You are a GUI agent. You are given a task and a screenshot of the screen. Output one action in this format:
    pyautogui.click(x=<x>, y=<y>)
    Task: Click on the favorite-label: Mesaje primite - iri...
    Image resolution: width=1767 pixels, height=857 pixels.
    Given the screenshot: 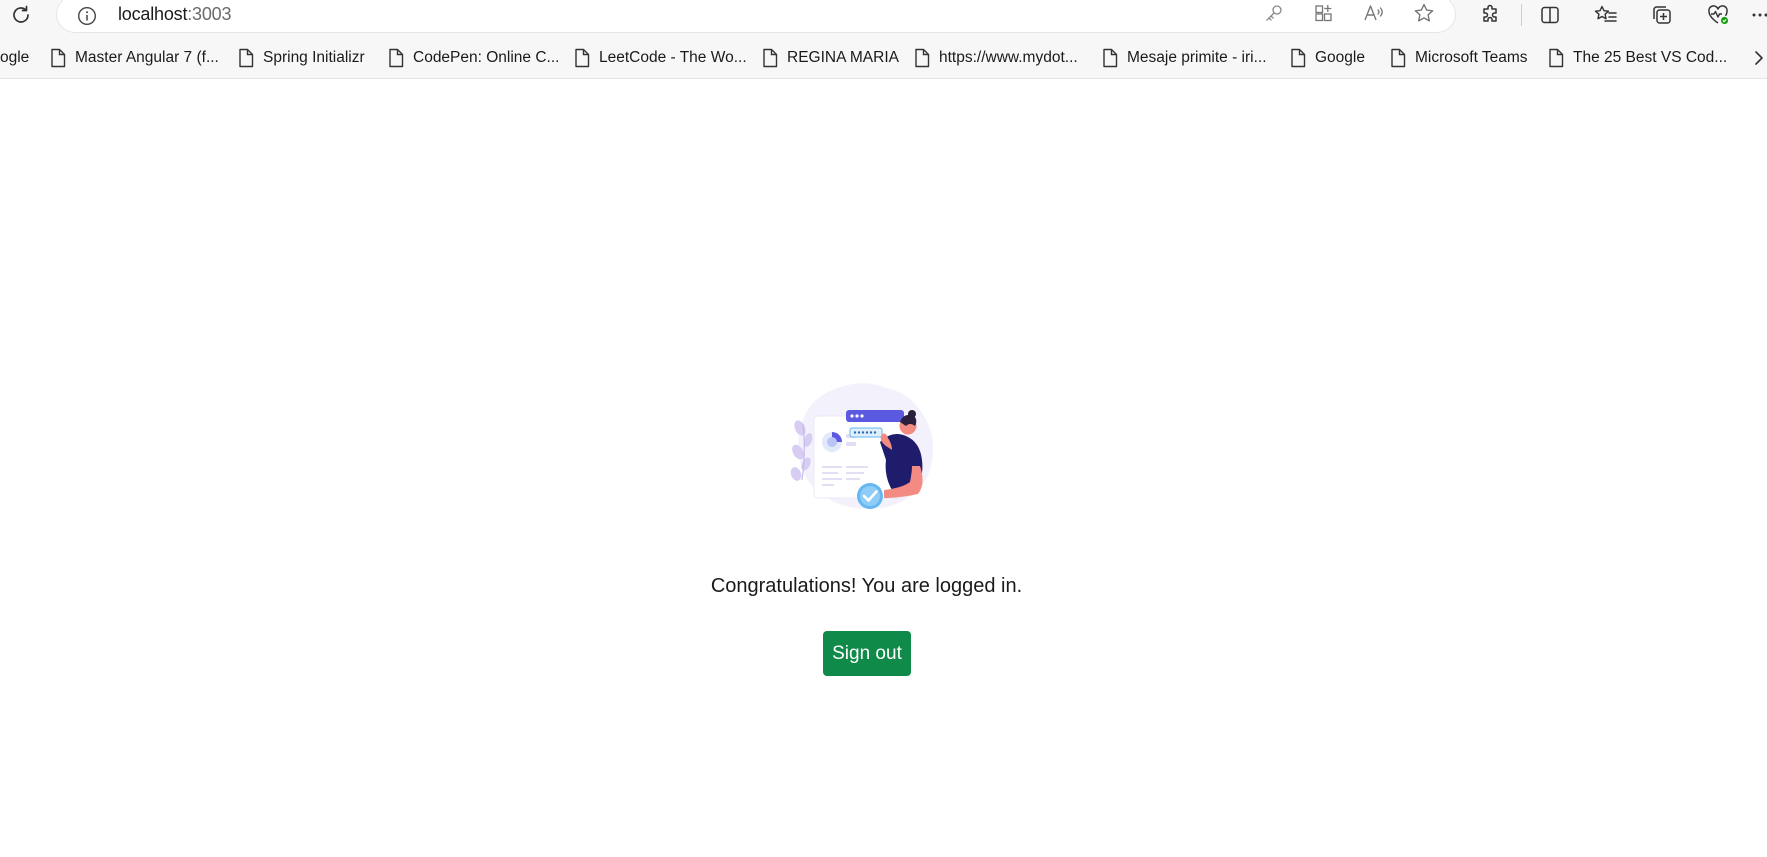 What is the action you would take?
    pyautogui.click(x=1197, y=57)
    